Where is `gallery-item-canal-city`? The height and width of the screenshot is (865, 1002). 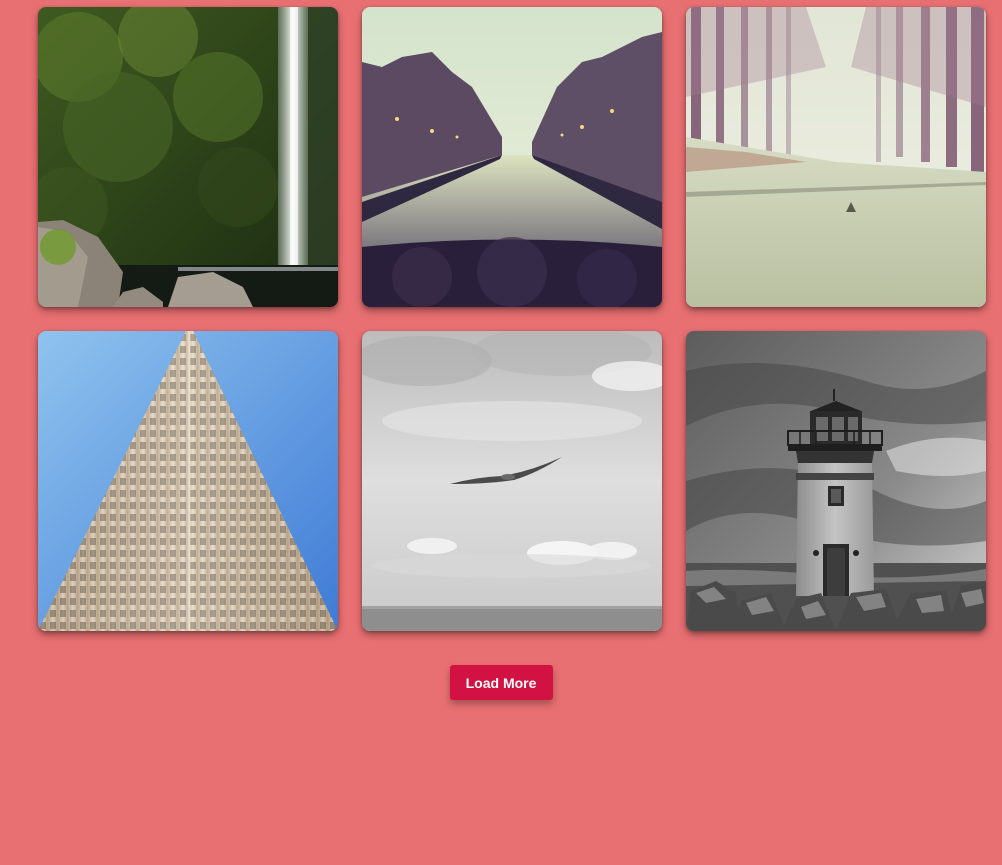 gallery-item-canal-city is located at coordinates (512, 157).